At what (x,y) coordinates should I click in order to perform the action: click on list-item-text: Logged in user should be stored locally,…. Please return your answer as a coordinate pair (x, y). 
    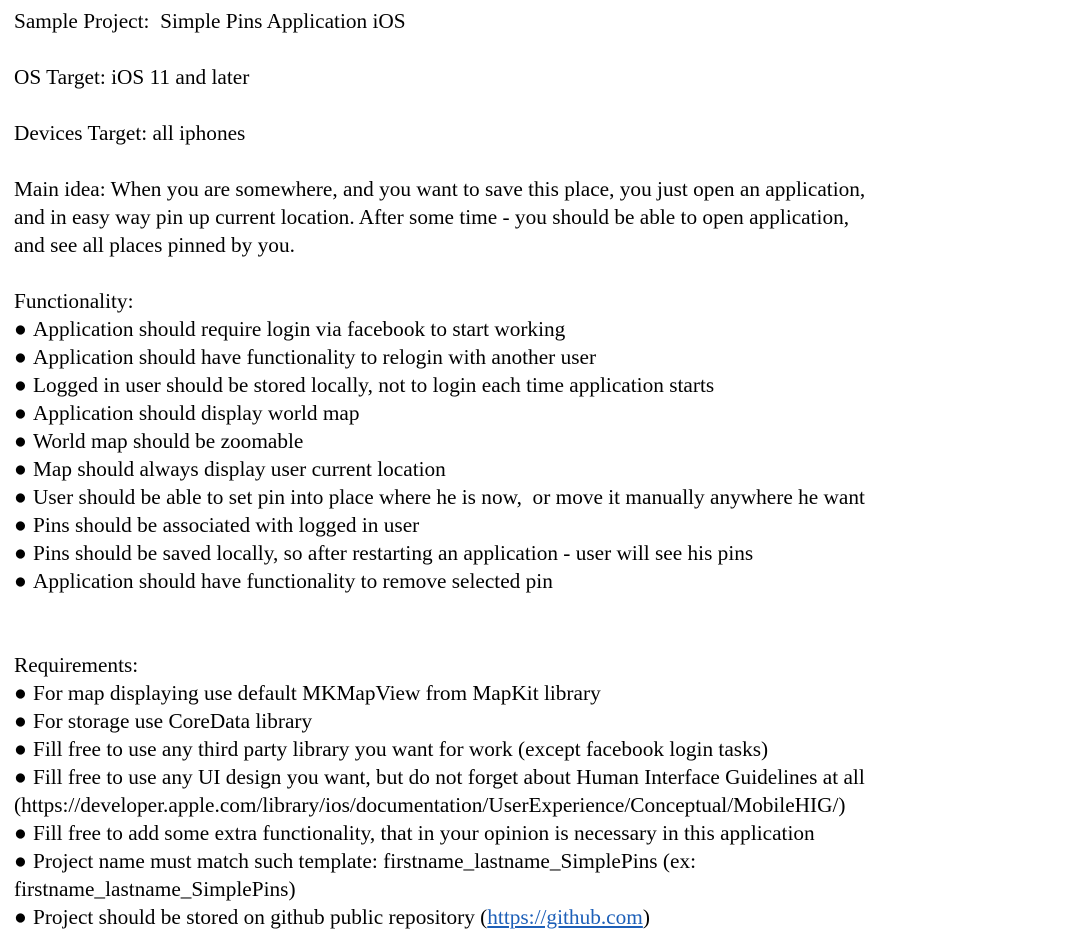
    Looking at the image, I should click on (374, 385).